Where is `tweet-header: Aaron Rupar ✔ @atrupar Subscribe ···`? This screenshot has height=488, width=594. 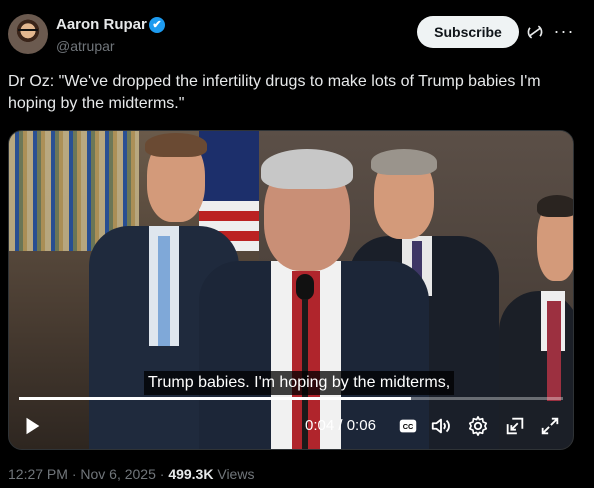
tweet-header: Aaron Rupar ✔ @atrupar Subscribe ··· is located at coordinates (297, 33).